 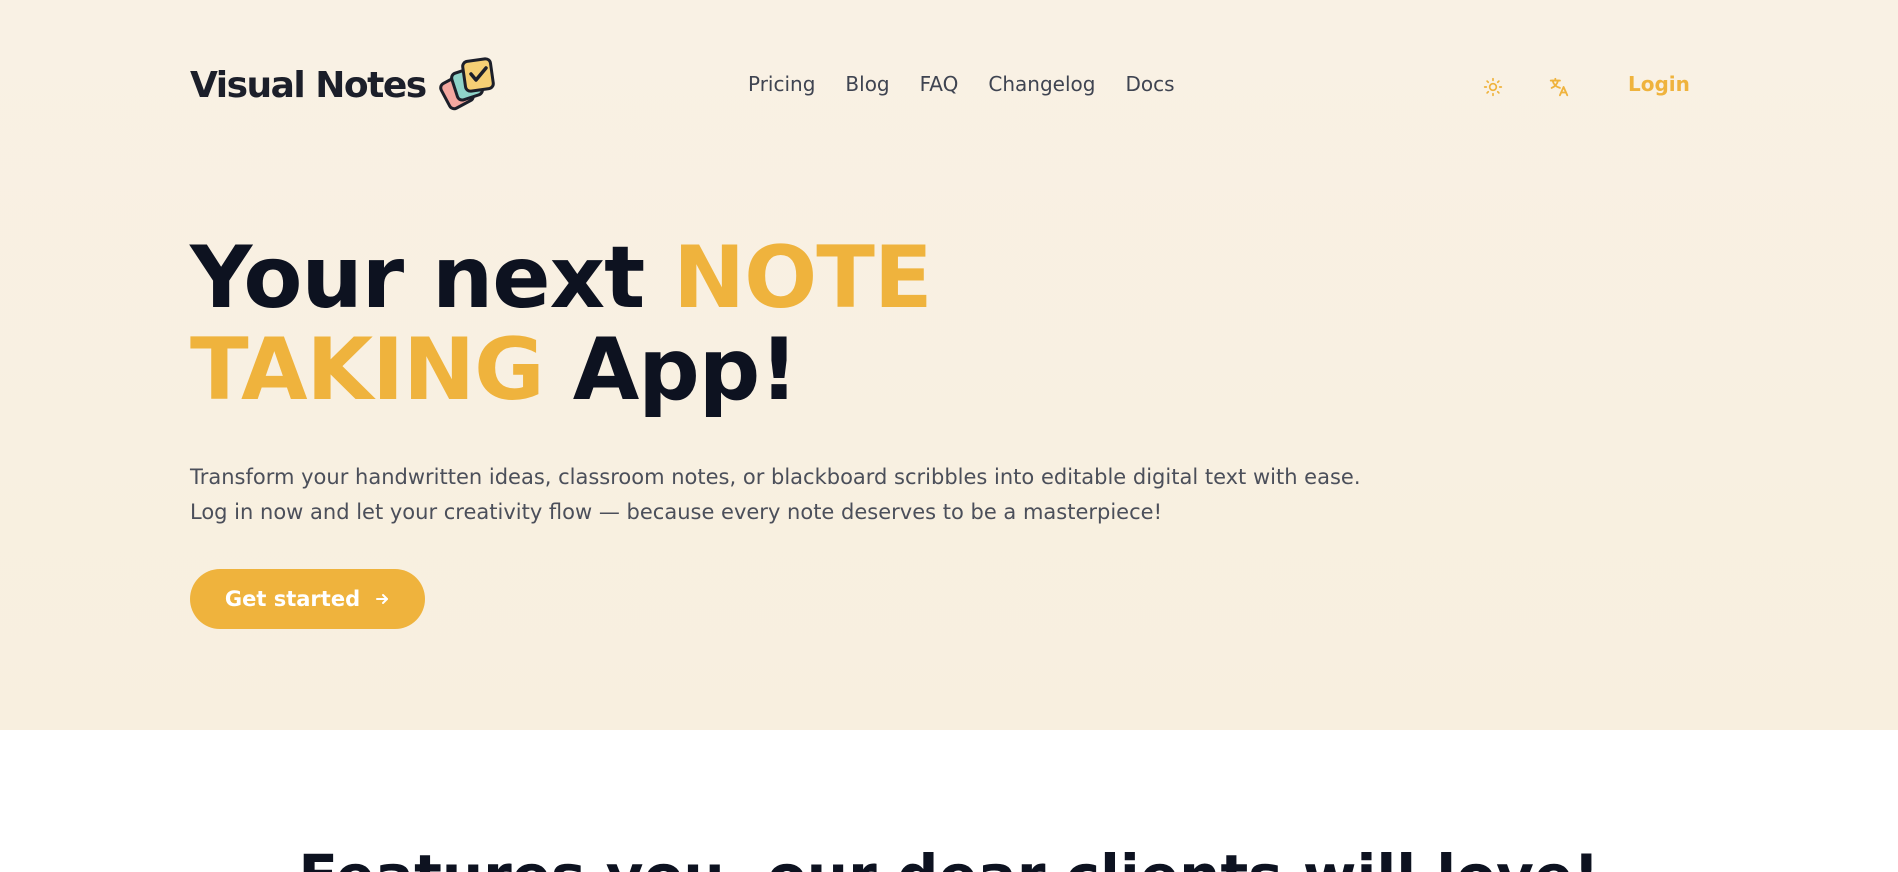 I want to click on nav-docs: Docs, so click(x=1149, y=84).